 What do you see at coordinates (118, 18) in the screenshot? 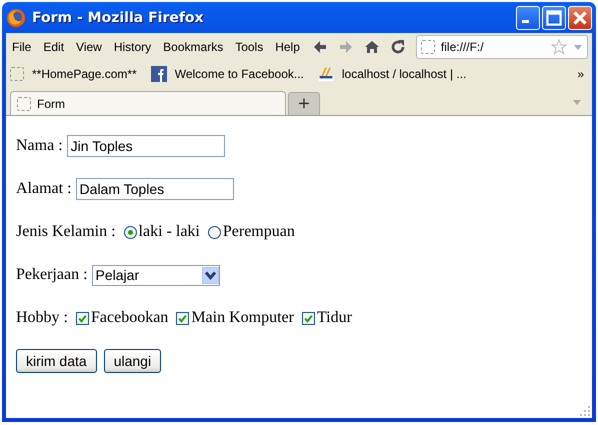
I see `window-title: Form - Mozilla Firefox` at bounding box center [118, 18].